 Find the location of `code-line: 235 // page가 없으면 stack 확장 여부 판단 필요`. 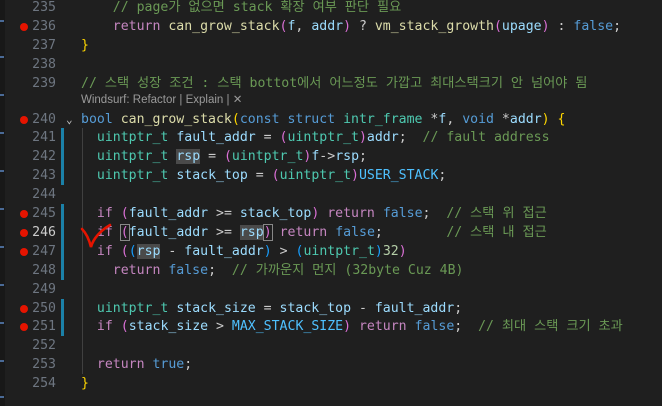

code-line: 235 // page가 없으면 stack 확장 여부 판단 필요 is located at coordinates (331, 8).